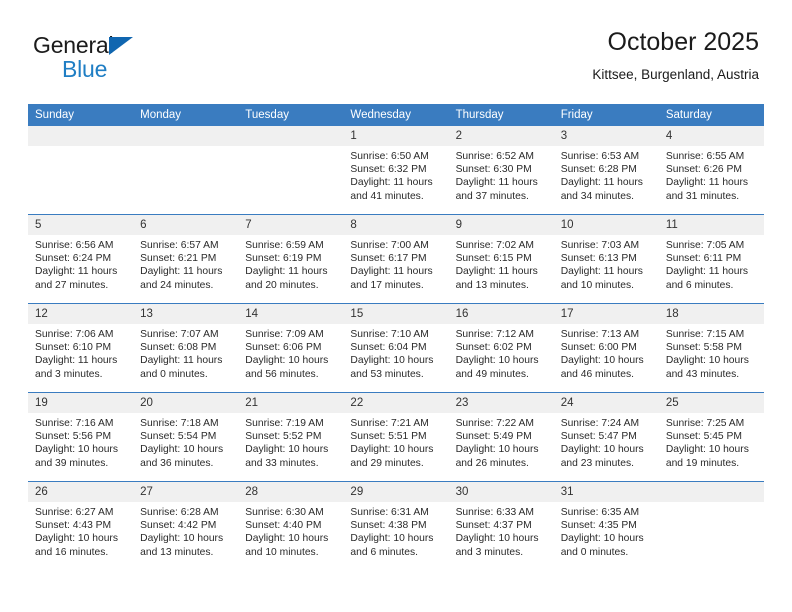 This screenshot has width=792, height=612. Describe the element at coordinates (291, 136) in the screenshot. I see `day-number` at that location.